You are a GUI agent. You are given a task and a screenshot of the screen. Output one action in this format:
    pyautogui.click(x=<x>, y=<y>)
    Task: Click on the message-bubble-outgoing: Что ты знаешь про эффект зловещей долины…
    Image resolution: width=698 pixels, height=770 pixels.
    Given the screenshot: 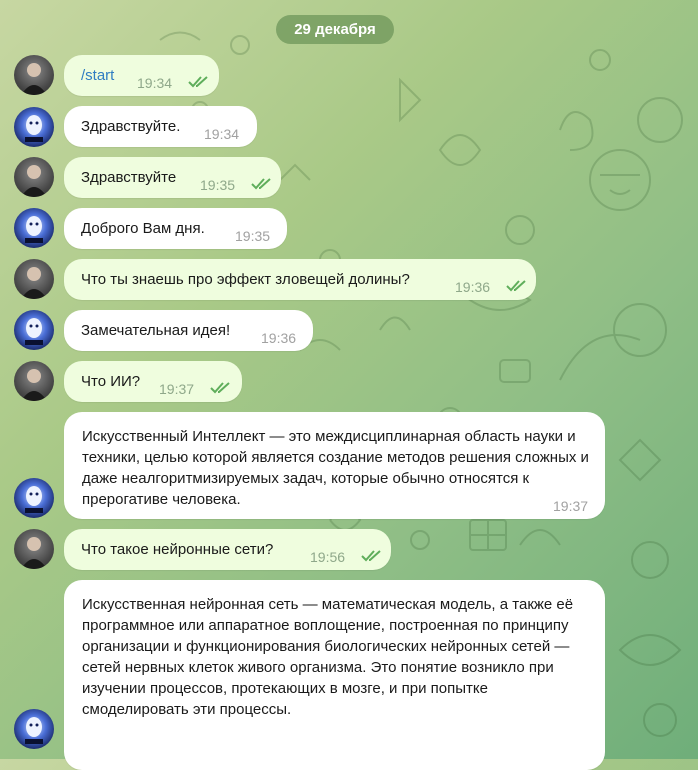 What is the action you would take?
    pyautogui.click(x=300, y=279)
    